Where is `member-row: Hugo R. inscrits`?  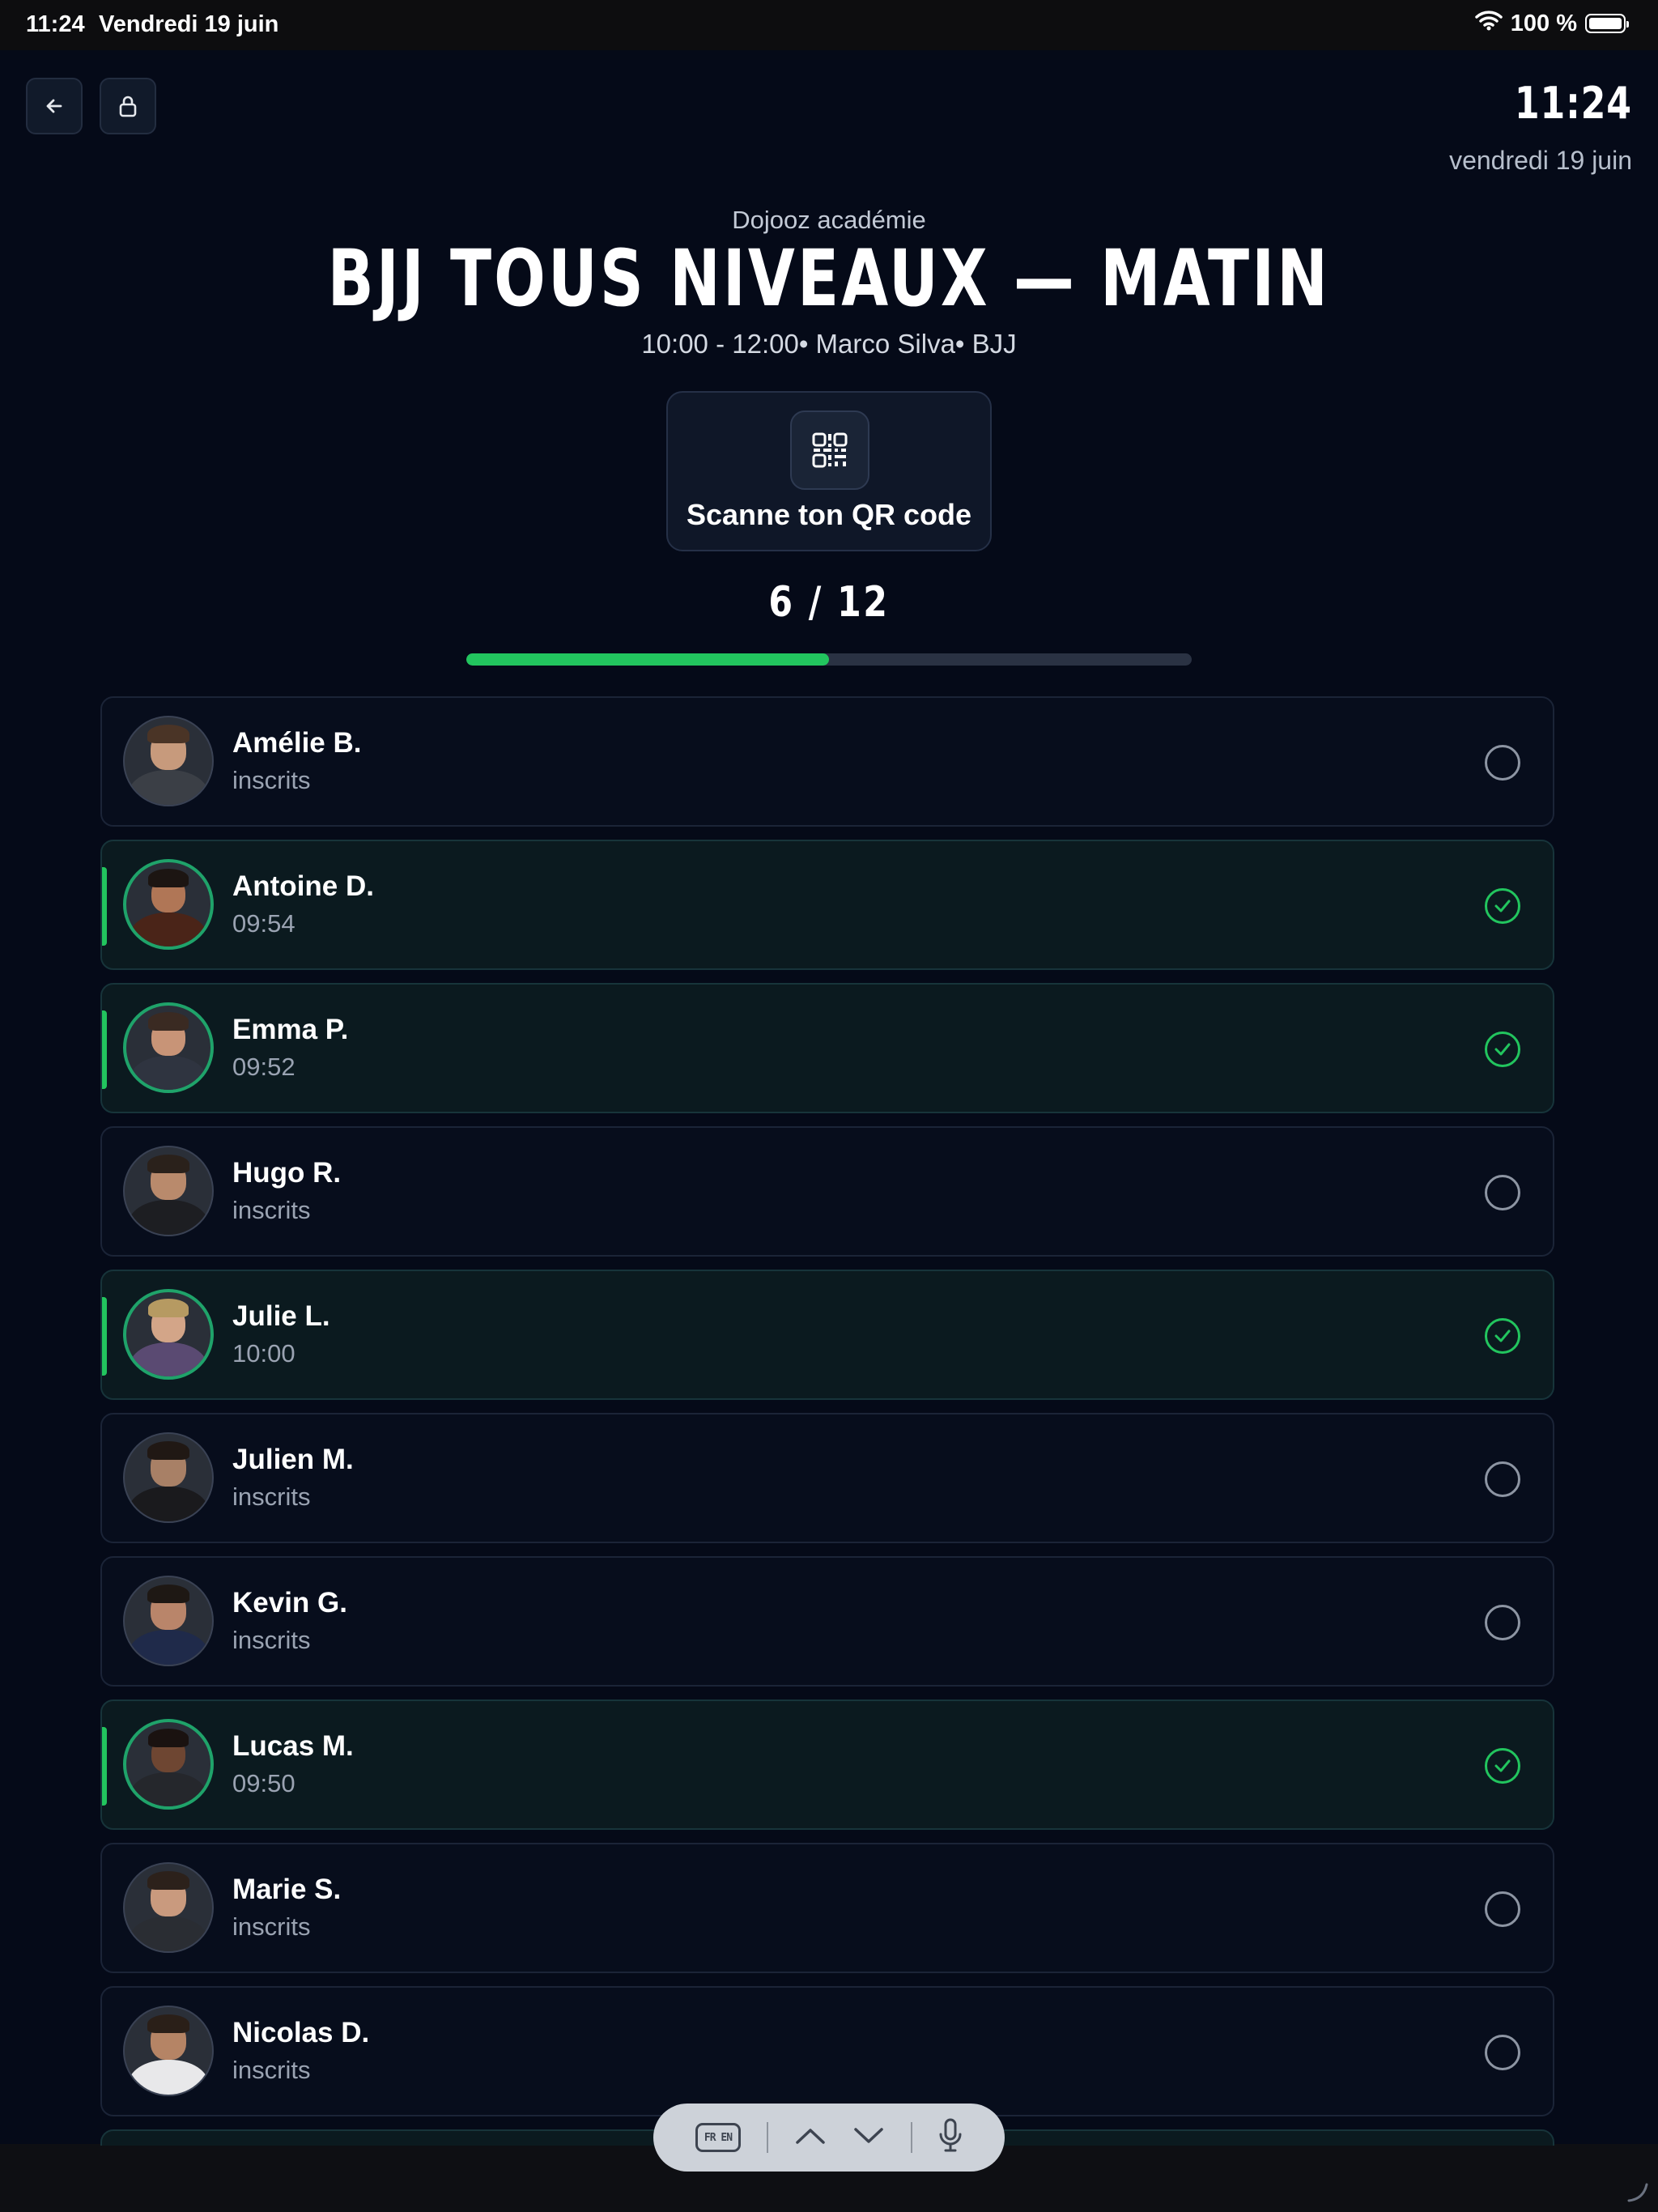 member-row: Hugo R. inscrits is located at coordinates (827, 1191).